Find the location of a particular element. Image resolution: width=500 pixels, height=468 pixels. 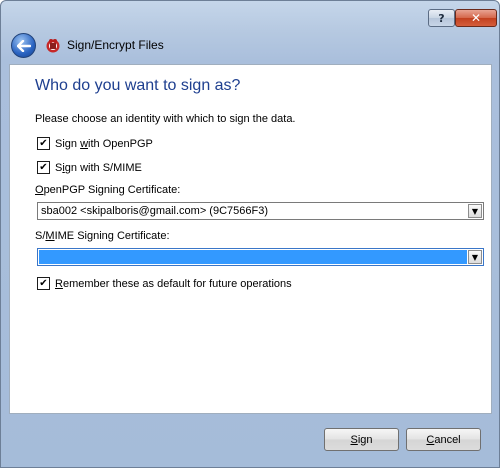

smime-cert-value is located at coordinates (253, 257).